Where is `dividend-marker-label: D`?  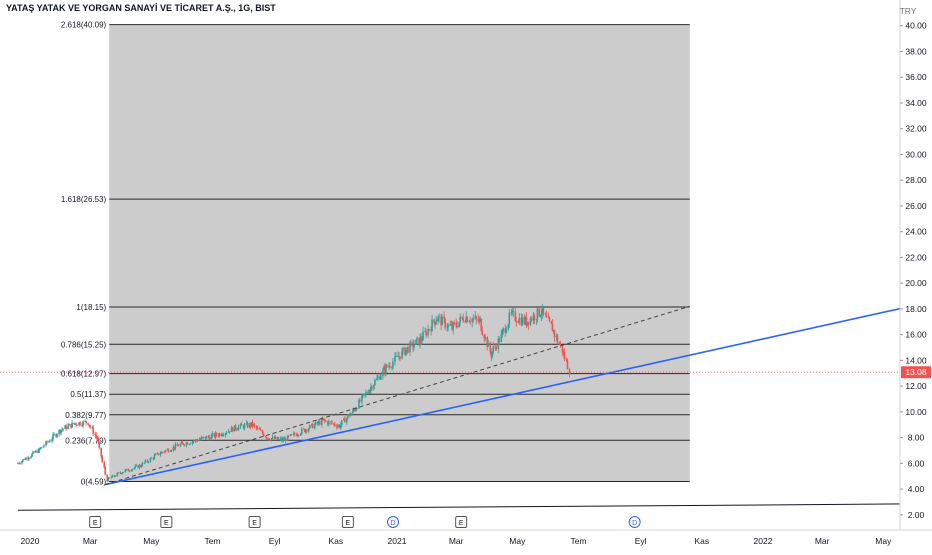 dividend-marker-label: D is located at coordinates (634, 523).